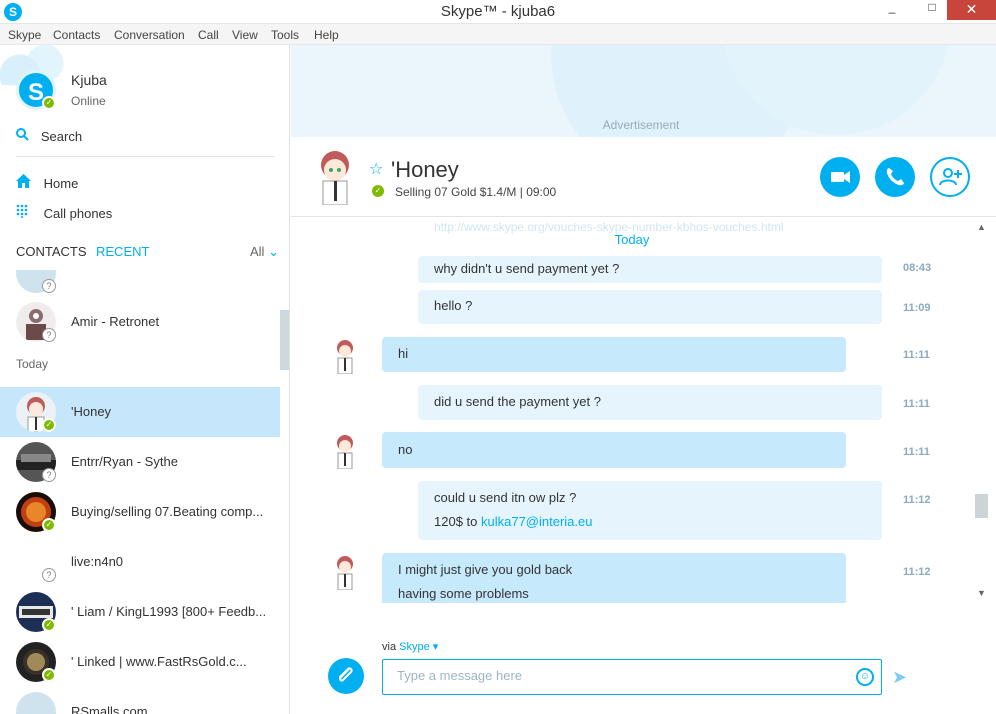 This screenshot has height=714, width=996. Describe the element at coordinates (453, 305) in the screenshot. I see `message-text: hello ?` at that location.